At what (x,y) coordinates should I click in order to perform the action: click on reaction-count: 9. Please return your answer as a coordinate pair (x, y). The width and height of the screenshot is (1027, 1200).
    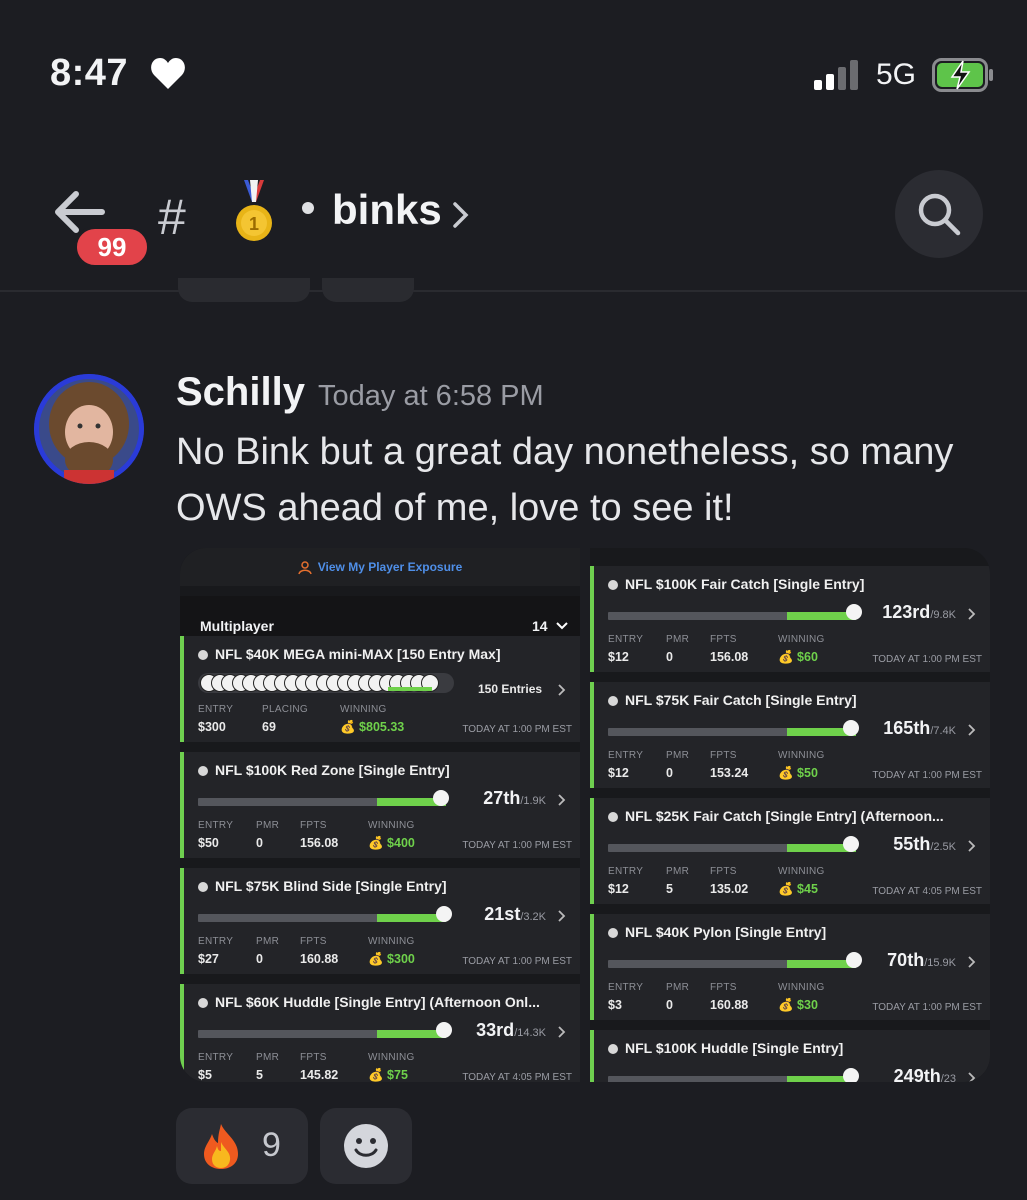
    Looking at the image, I should click on (271, 1145).